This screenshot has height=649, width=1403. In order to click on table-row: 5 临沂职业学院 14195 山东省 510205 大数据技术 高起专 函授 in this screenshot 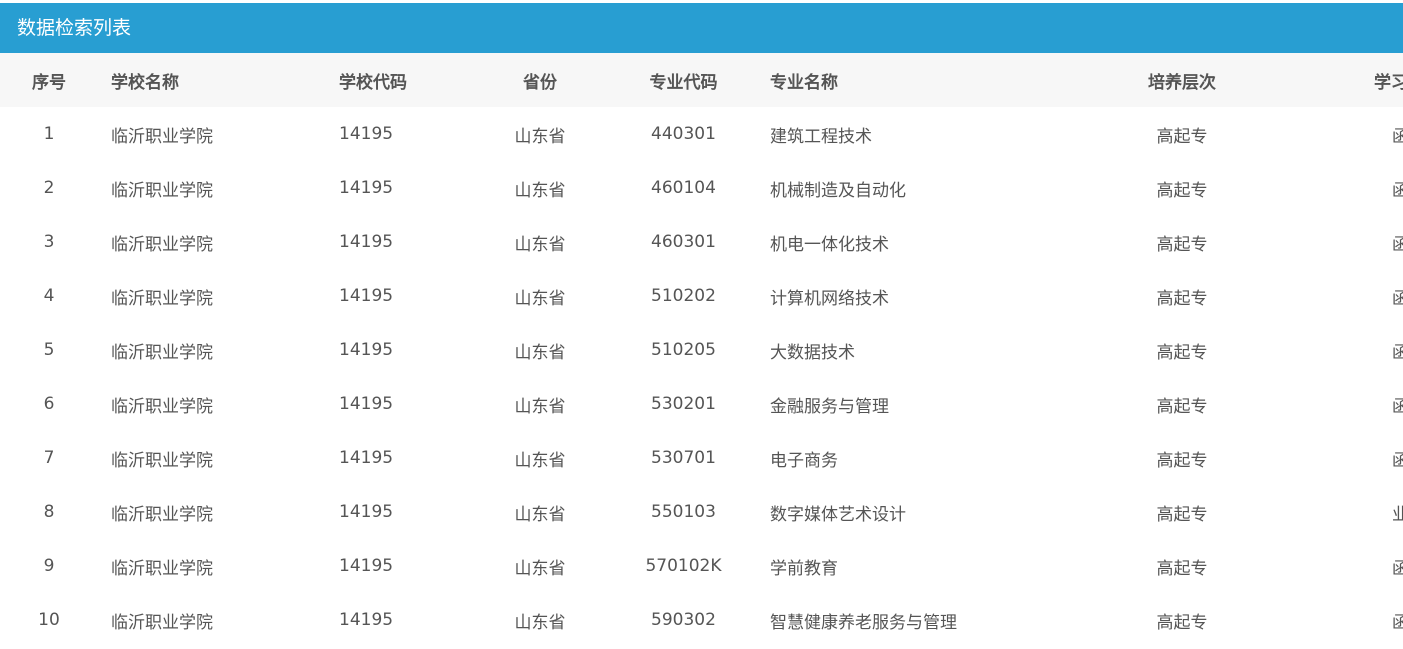, I will do `click(701, 350)`.